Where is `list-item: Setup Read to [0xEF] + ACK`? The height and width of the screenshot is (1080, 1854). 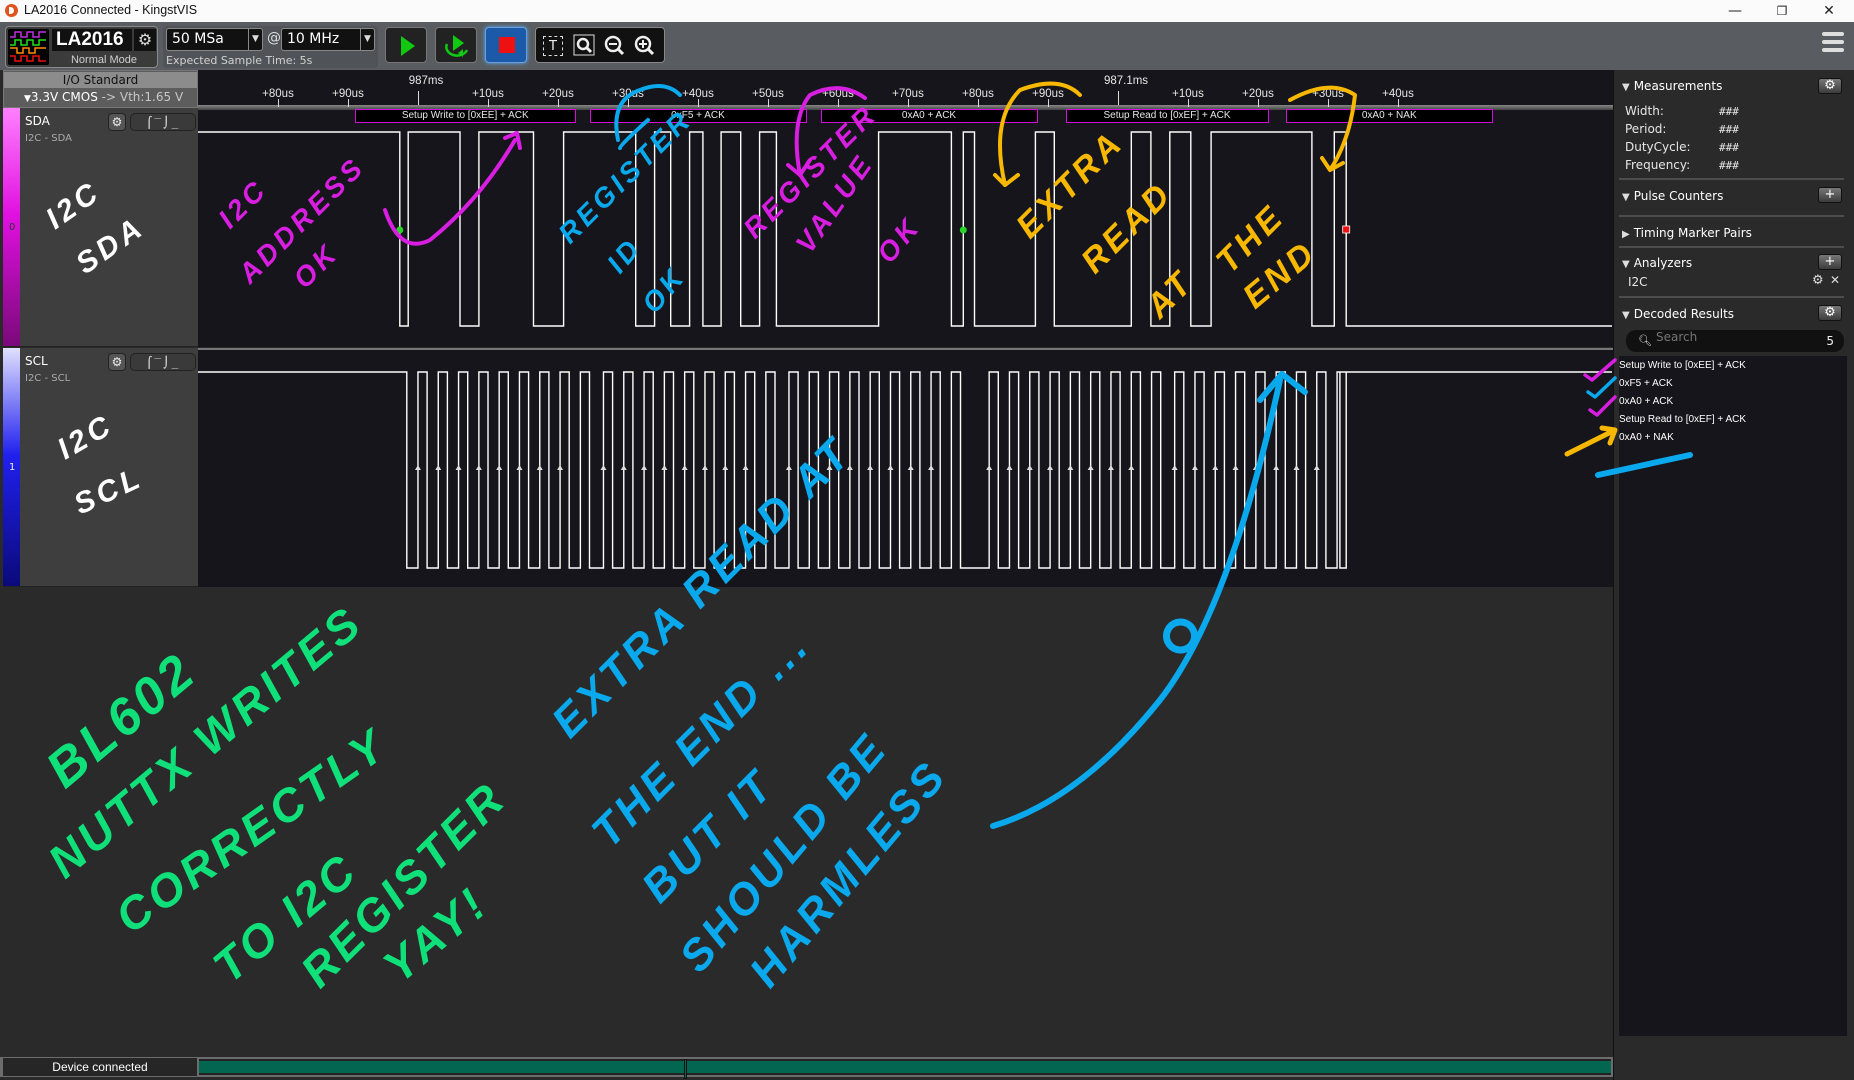 list-item: Setup Read to [0xEF] + ACK is located at coordinates (1682, 419).